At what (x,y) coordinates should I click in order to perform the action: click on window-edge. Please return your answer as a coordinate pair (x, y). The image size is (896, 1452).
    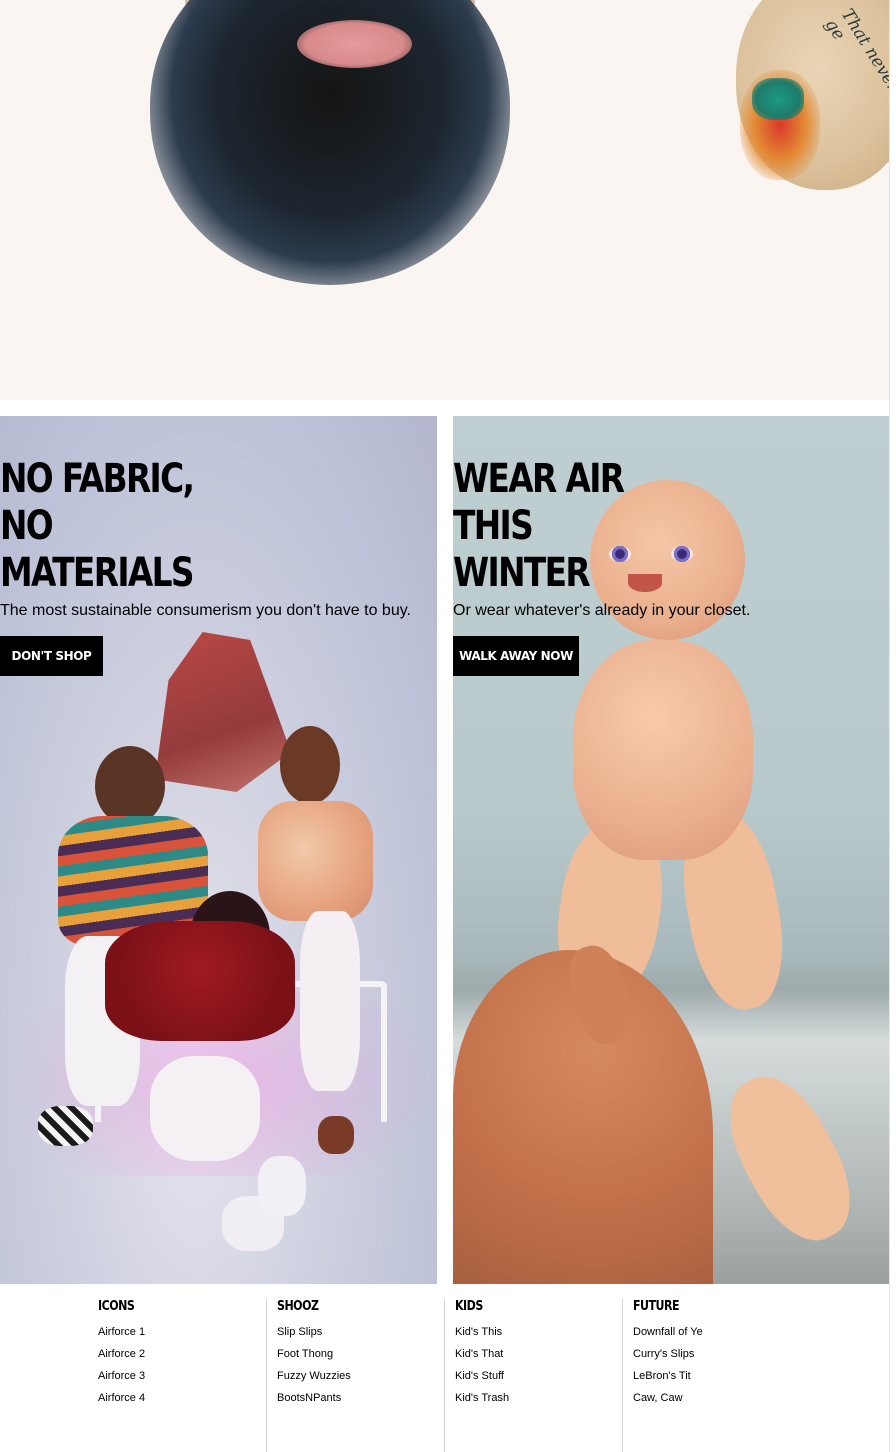
    Looking at the image, I should click on (892, 726).